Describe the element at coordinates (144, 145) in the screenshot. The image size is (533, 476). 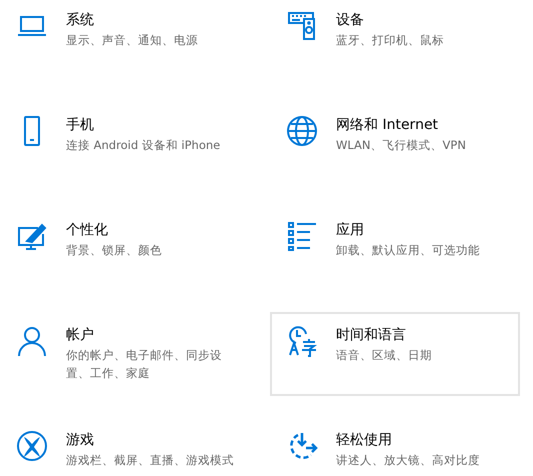
I see `tile-description: 连接 Android 设备和 iPhone` at that location.